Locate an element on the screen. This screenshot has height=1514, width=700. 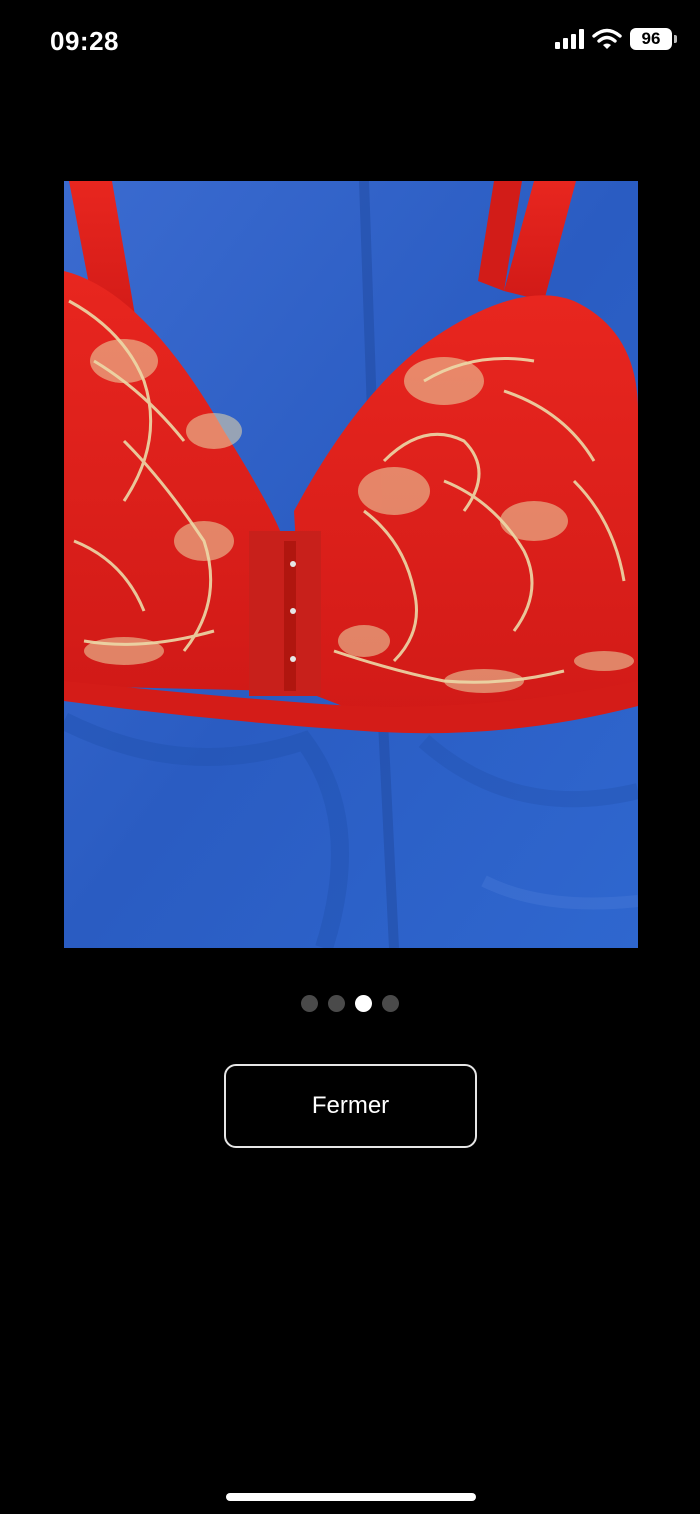
page-indicator is located at coordinates (350, 1003).